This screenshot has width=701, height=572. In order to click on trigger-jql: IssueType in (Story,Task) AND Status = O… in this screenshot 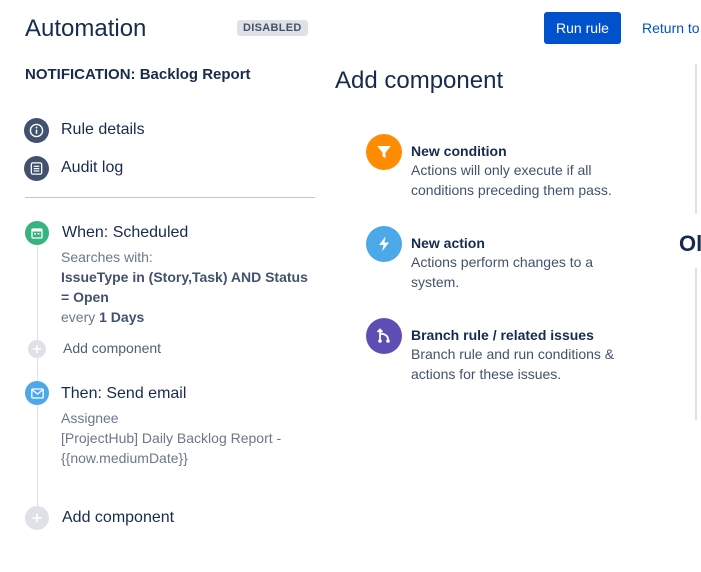, I will do `click(184, 287)`.